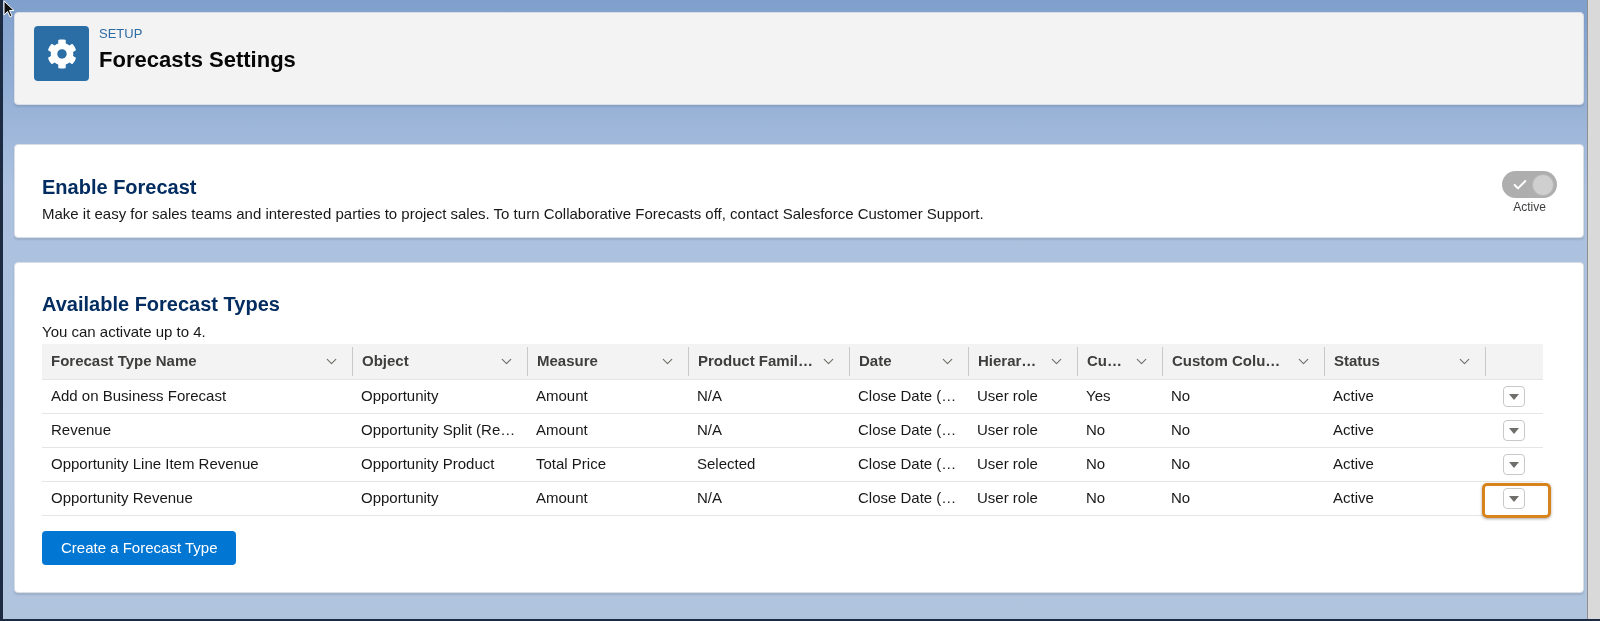 The image size is (1600, 621). I want to click on table-cell-text: Revenue, so click(81, 430).